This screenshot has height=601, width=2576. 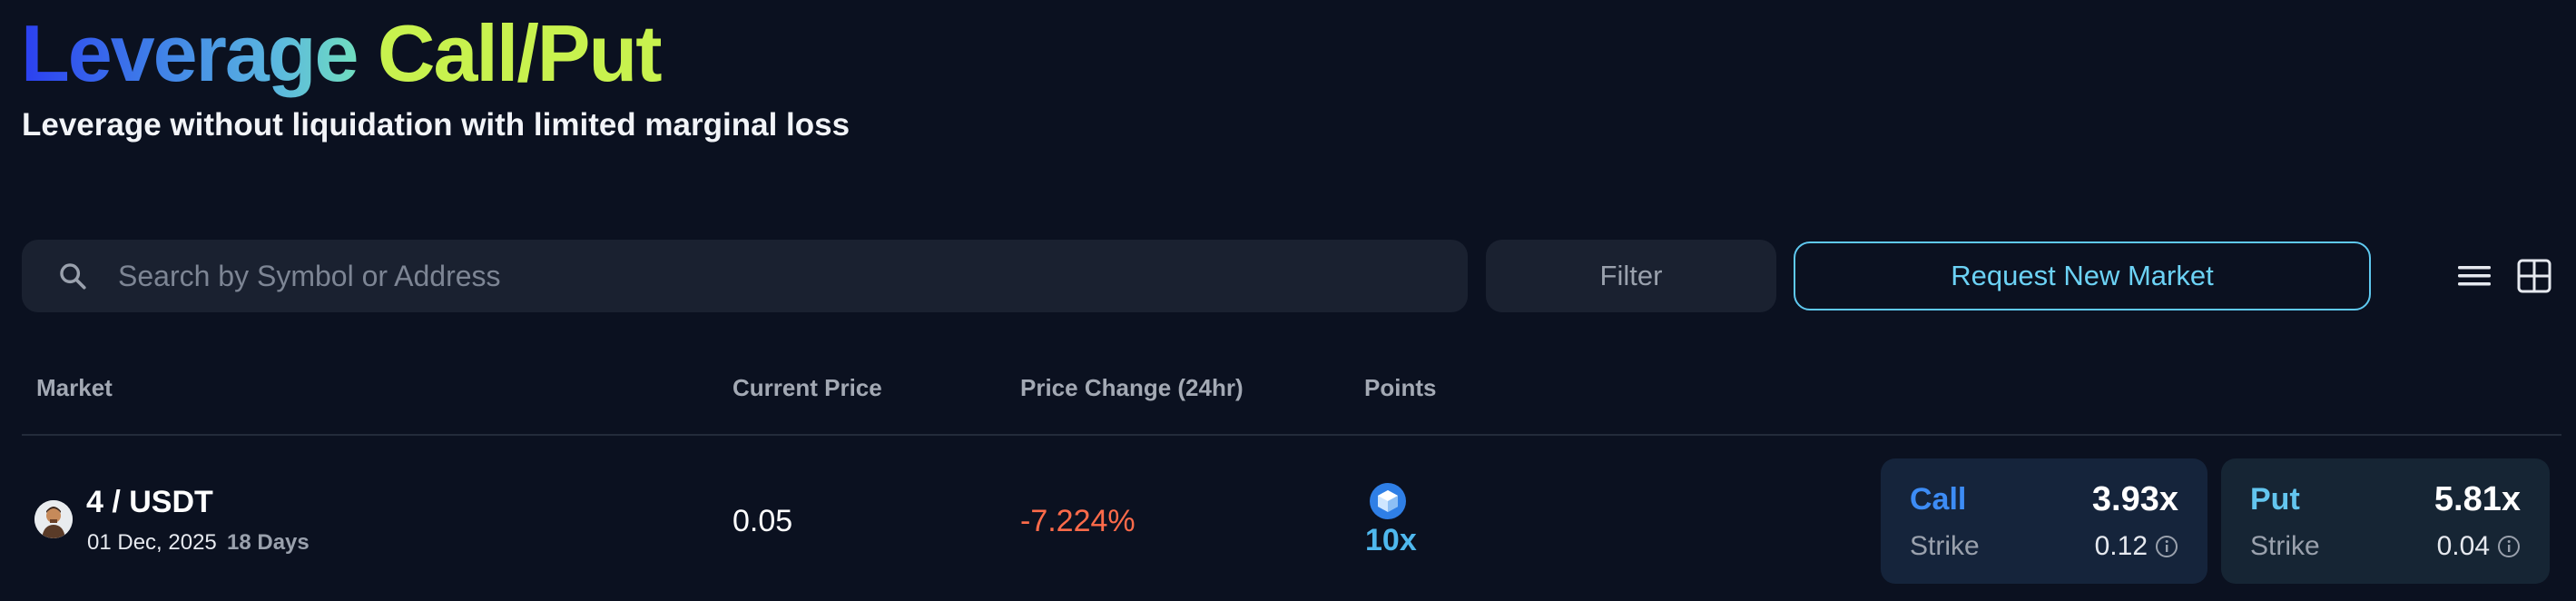 I want to click on title-call-put: Call/Put, so click(x=520, y=53).